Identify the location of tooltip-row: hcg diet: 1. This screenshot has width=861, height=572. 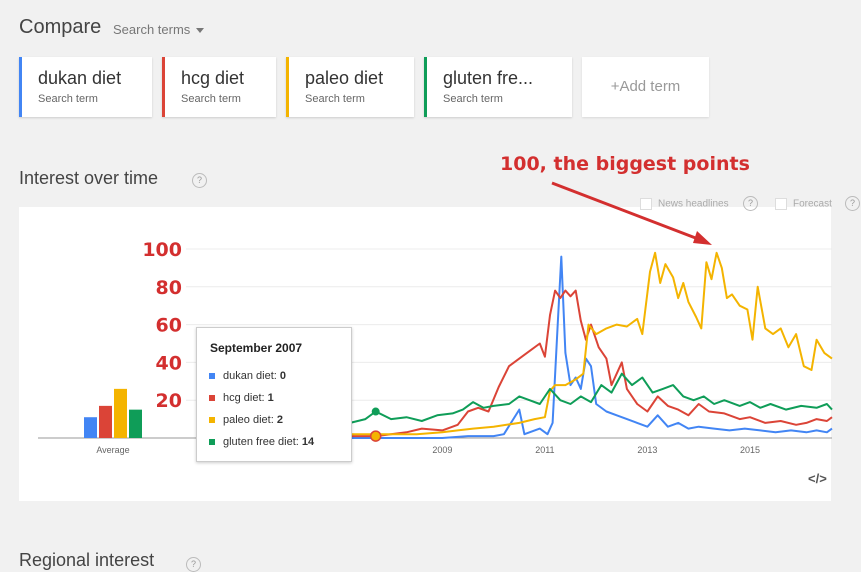
(241, 398).